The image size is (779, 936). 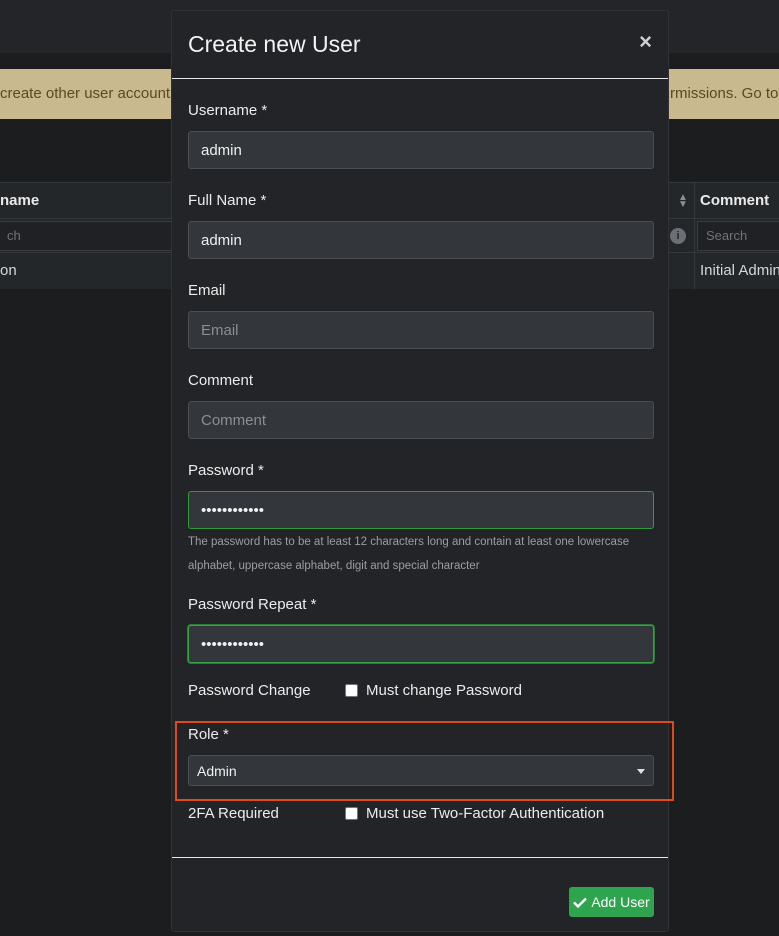 I want to click on comment-label: Comment, so click(x=221, y=380).